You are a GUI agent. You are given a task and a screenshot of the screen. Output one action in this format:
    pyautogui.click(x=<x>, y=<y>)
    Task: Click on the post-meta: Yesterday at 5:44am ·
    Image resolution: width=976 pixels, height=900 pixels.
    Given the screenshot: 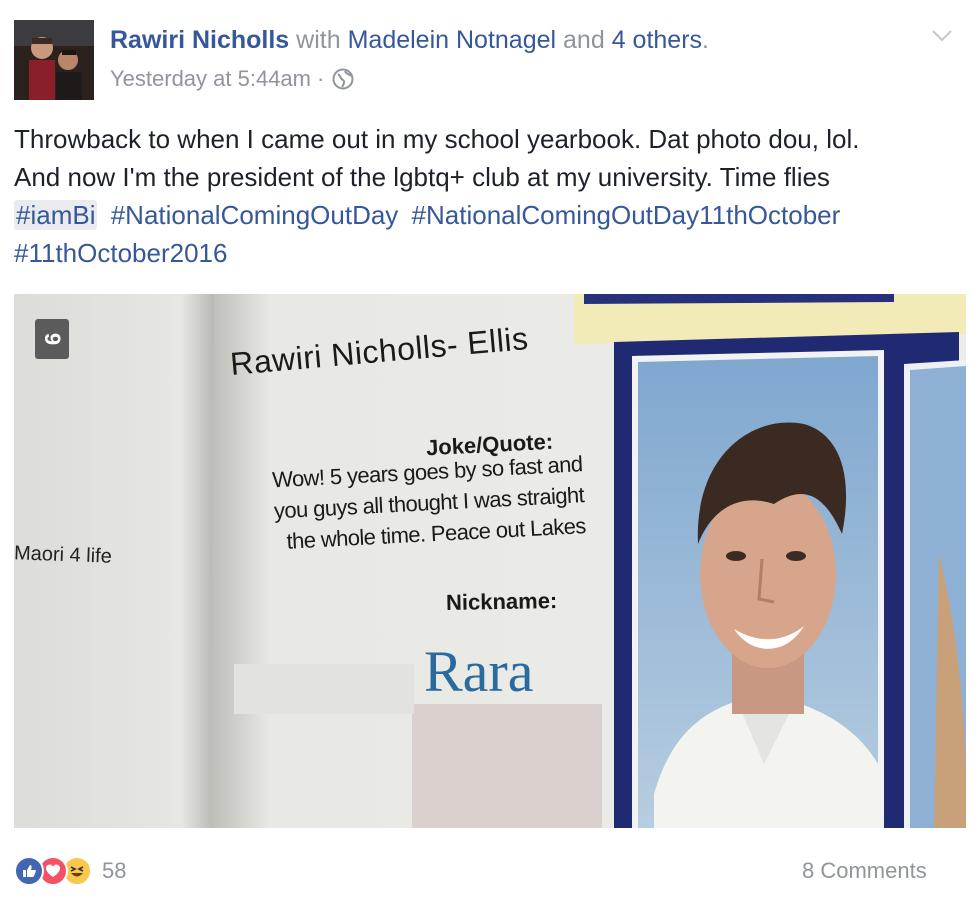 What is the action you would take?
    pyautogui.click(x=232, y=79)
    